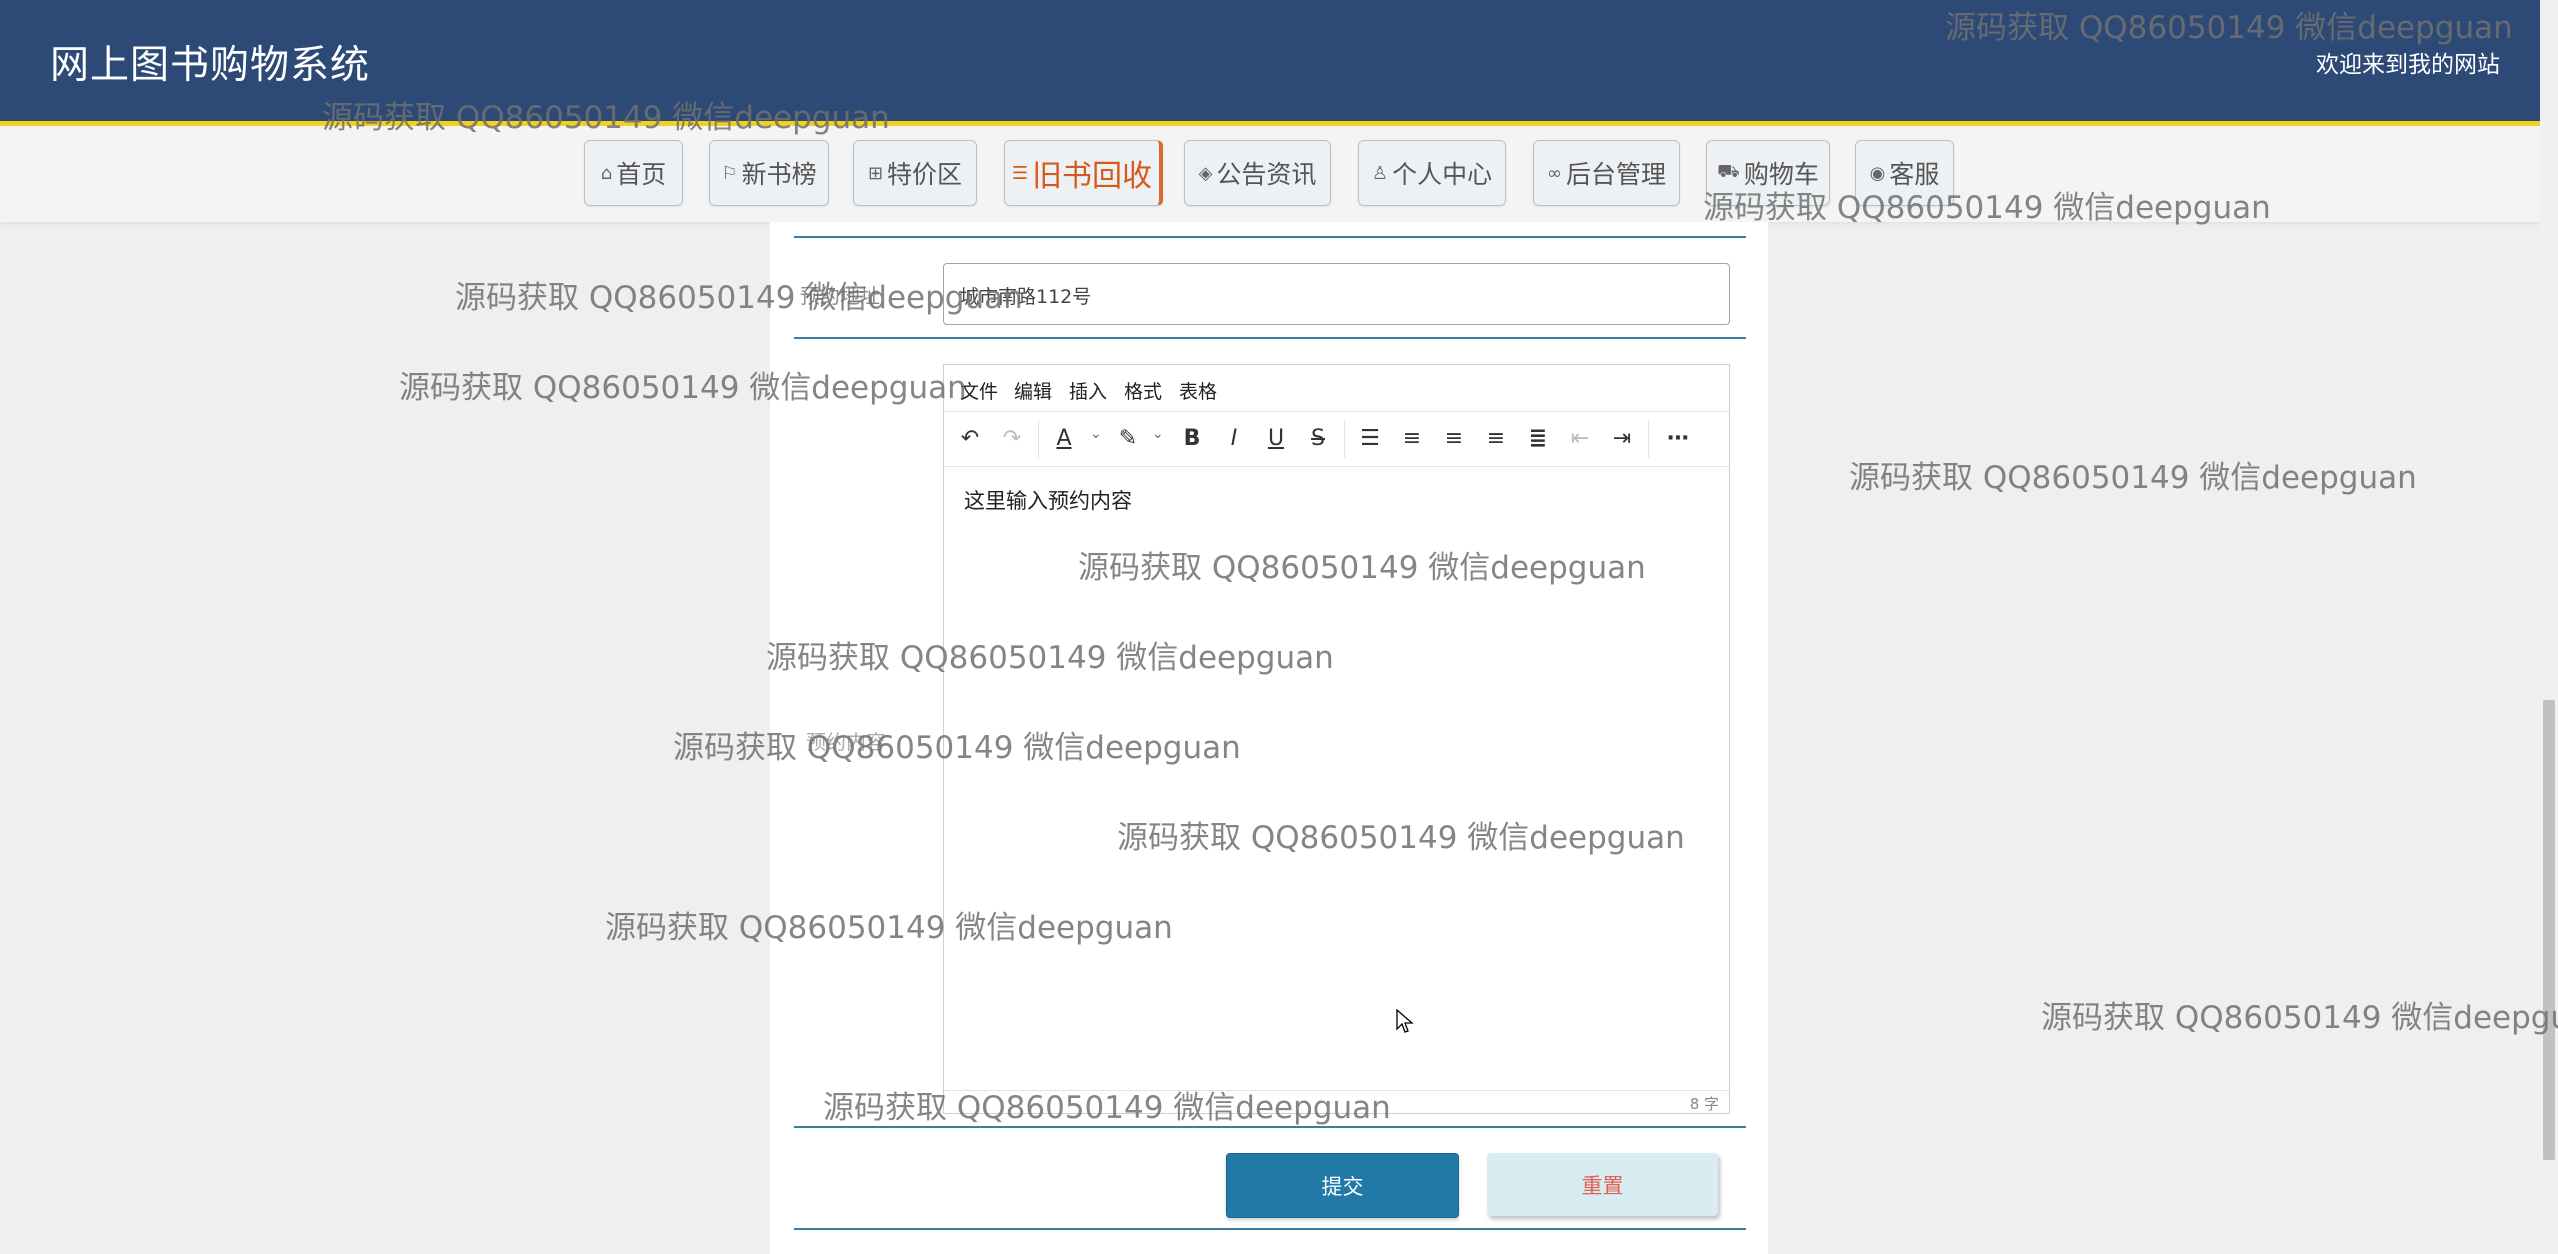  Describe the element at coordinates (1442, 174) in the screenshot. I see `nav-profile-label: 个人中心` at that location.